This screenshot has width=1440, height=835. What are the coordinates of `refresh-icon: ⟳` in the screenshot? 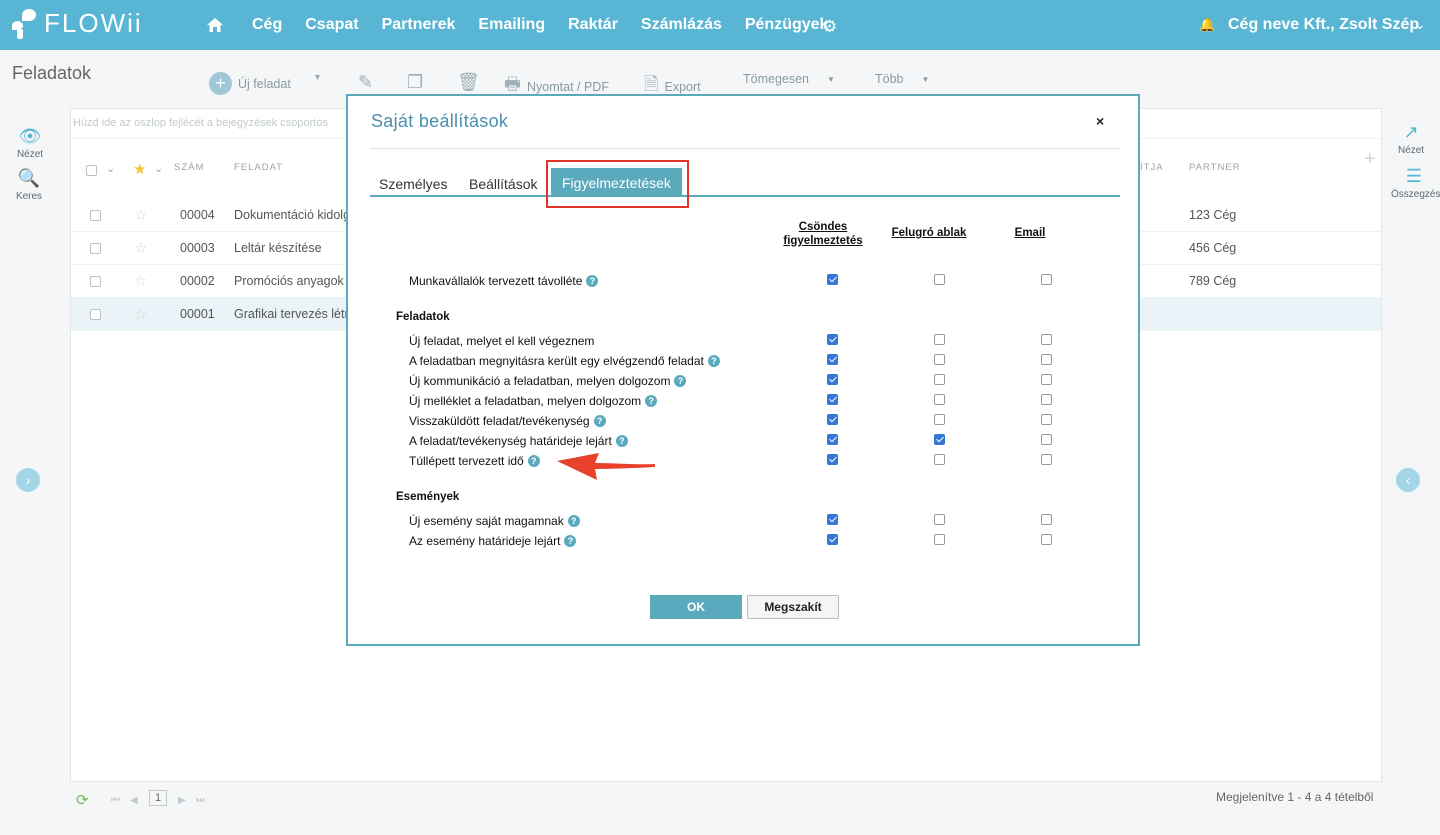 It's located at (82, 800).